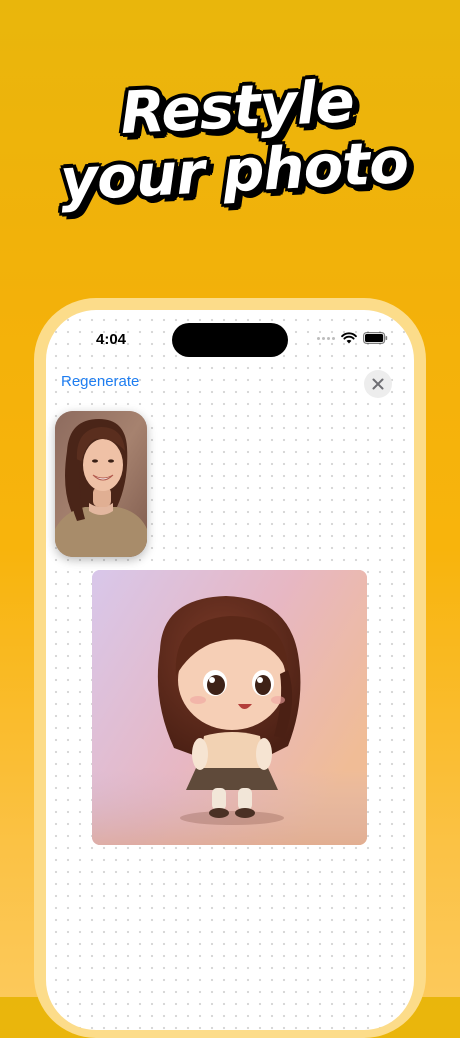 The image size is (460, 1038). I want to click on close-button, so click(378, 384).